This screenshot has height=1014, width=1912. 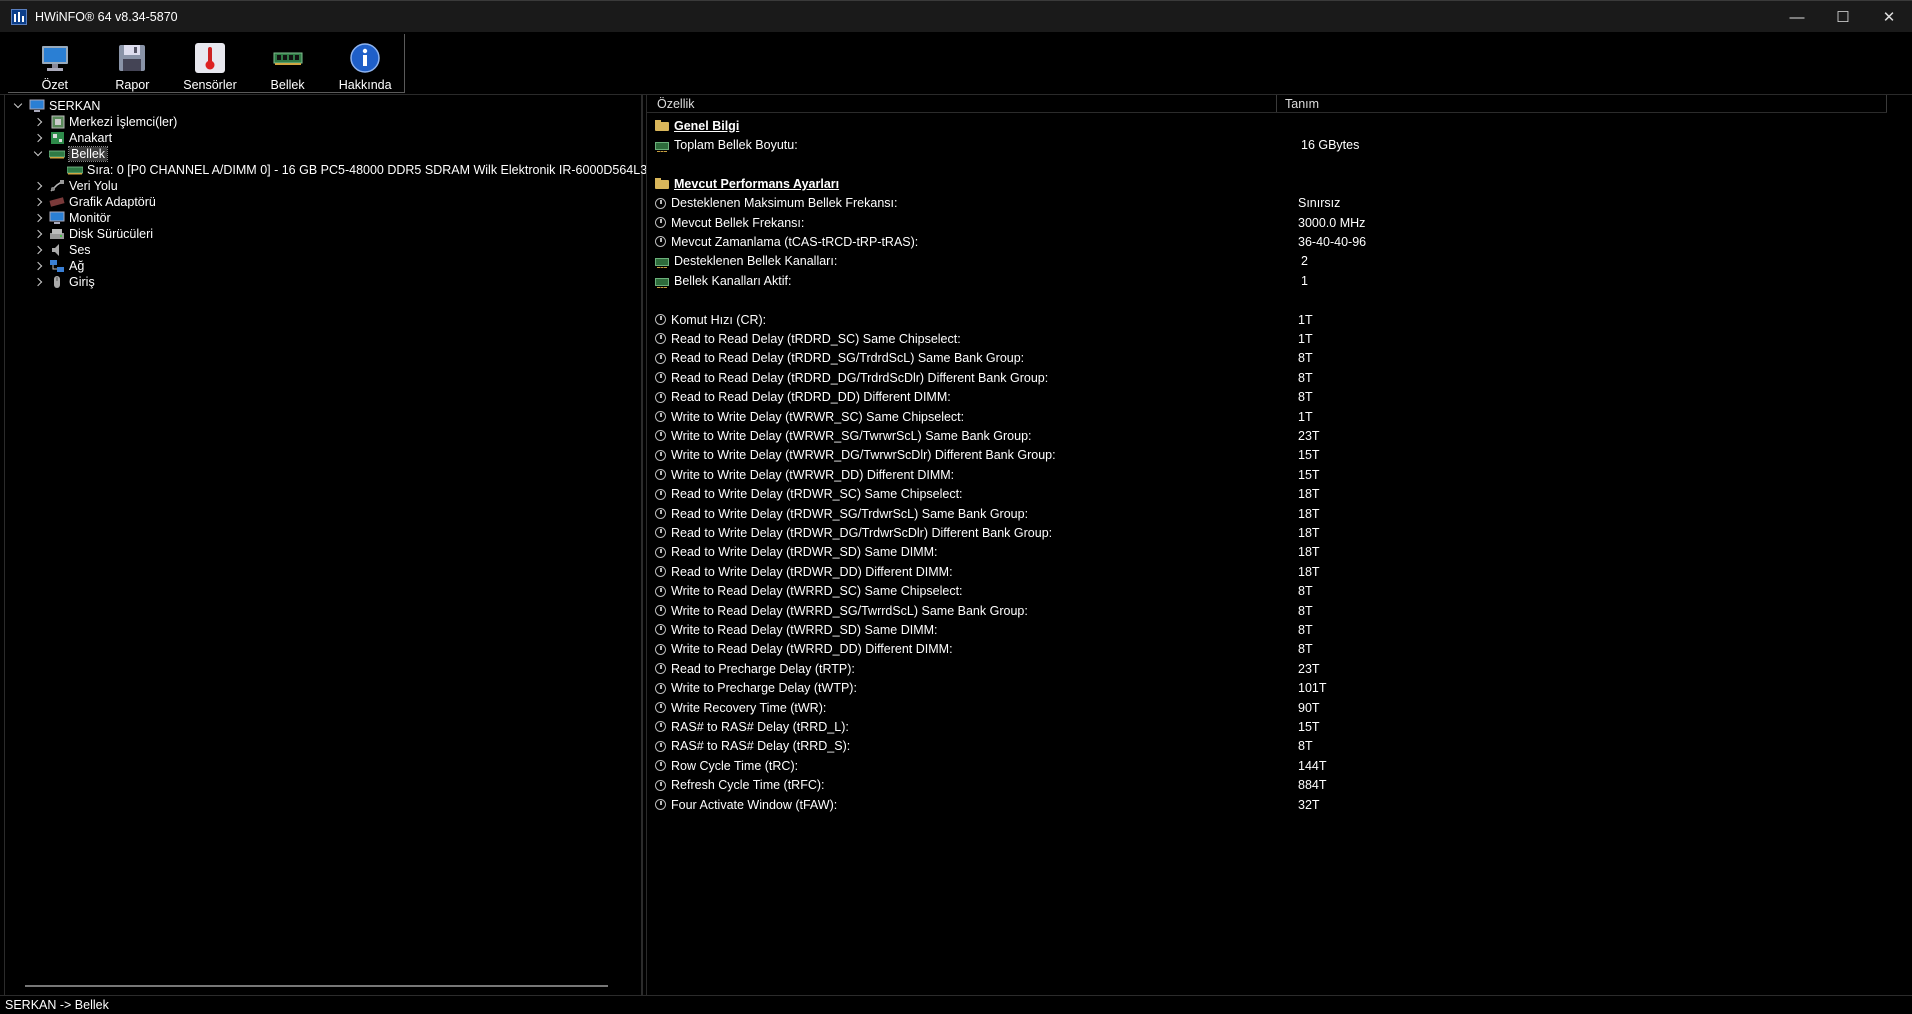 What do you see at coordinates (1267, 222) in the screenshot?
I see `list-row: Mevcut Bellek Frekansı: 3000.0 MHz` at bounding box center [1267, 222].